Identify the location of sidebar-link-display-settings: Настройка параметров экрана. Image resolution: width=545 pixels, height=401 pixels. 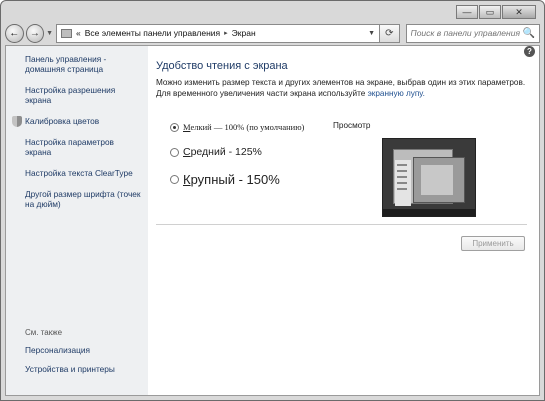
(83, 147).